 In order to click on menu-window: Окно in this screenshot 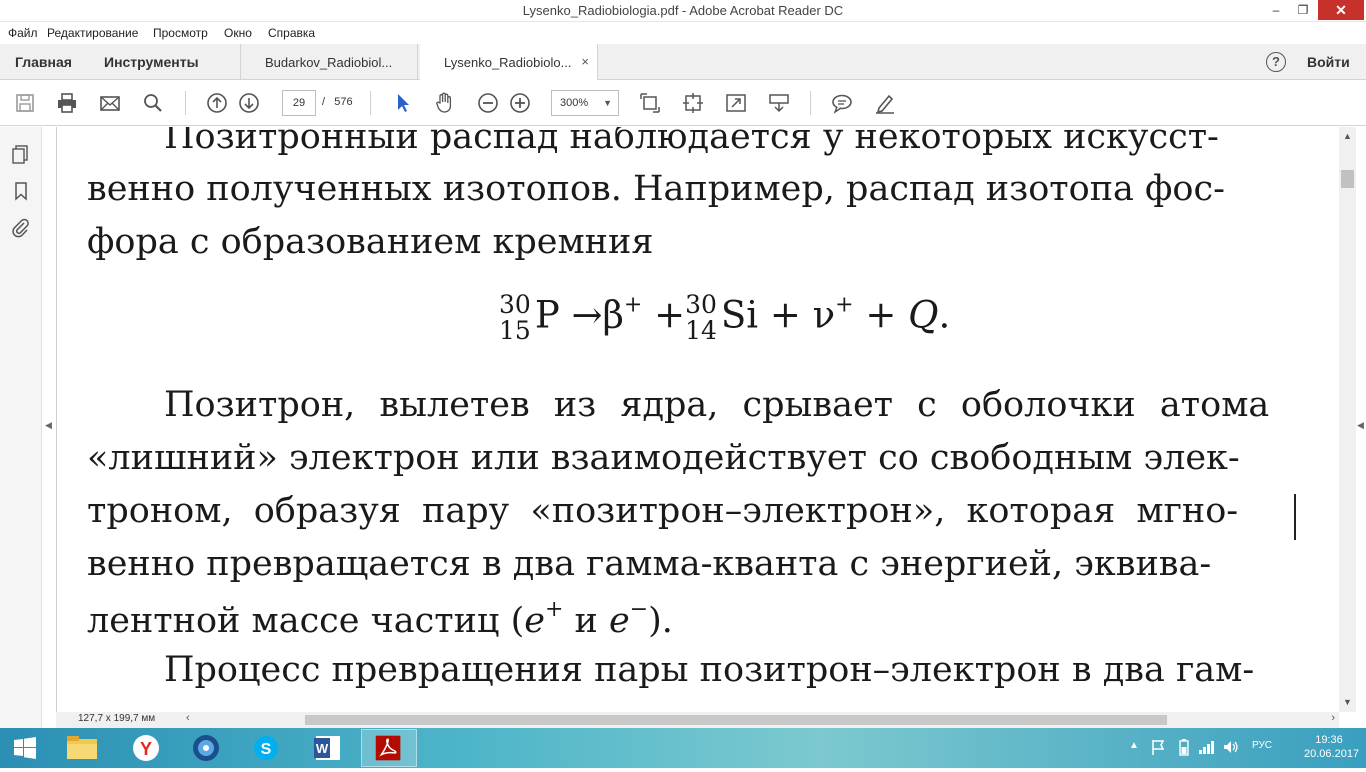, I will do `click(238, 33)`.